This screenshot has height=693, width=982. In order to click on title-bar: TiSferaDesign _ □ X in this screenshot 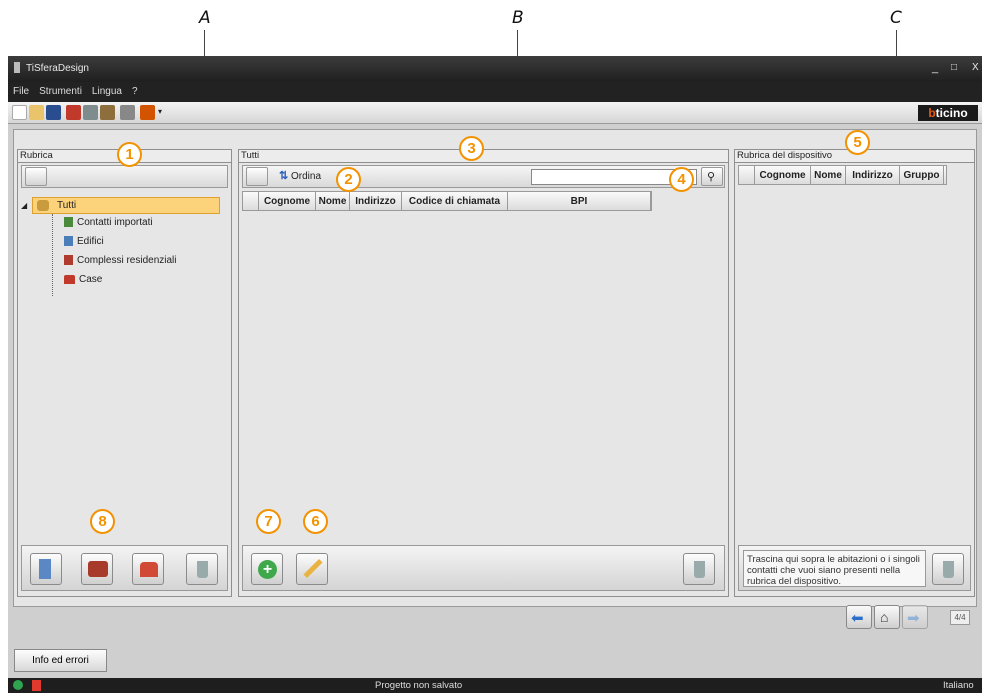, I will do `click(495, 69)`.